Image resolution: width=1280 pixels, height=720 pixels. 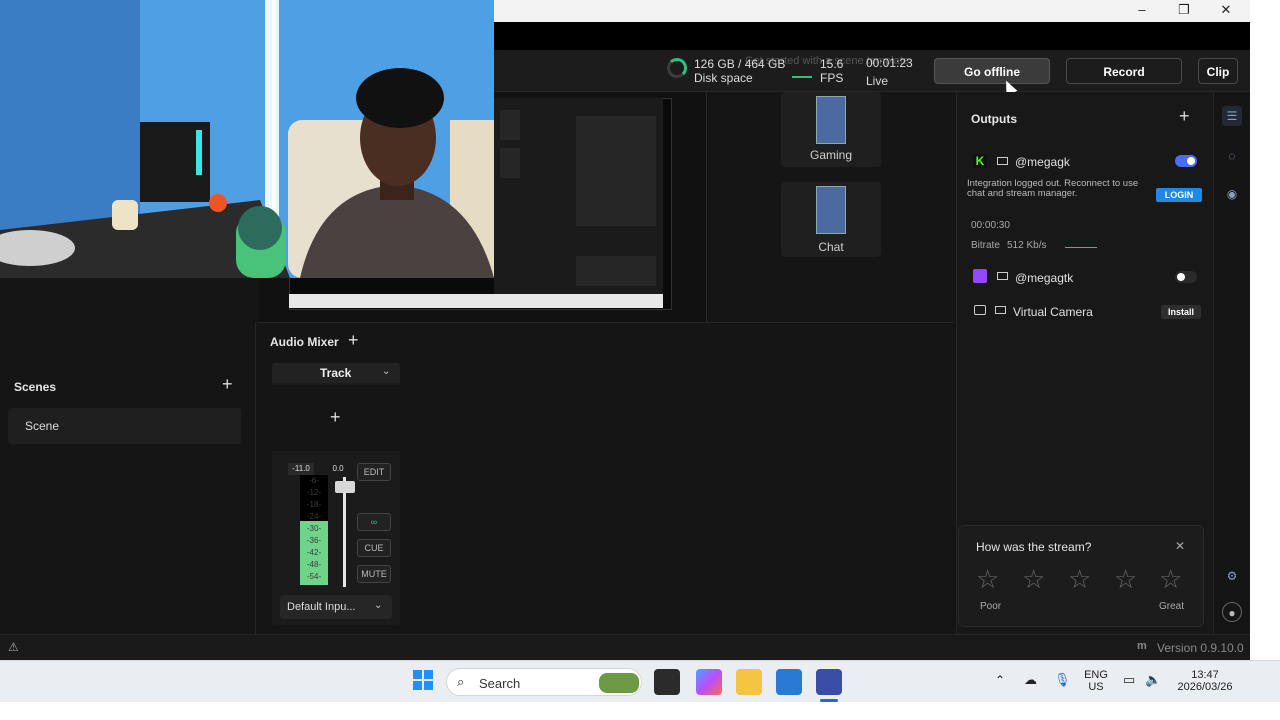 I want to click on live-label: Live, so click(x=877, y=81).